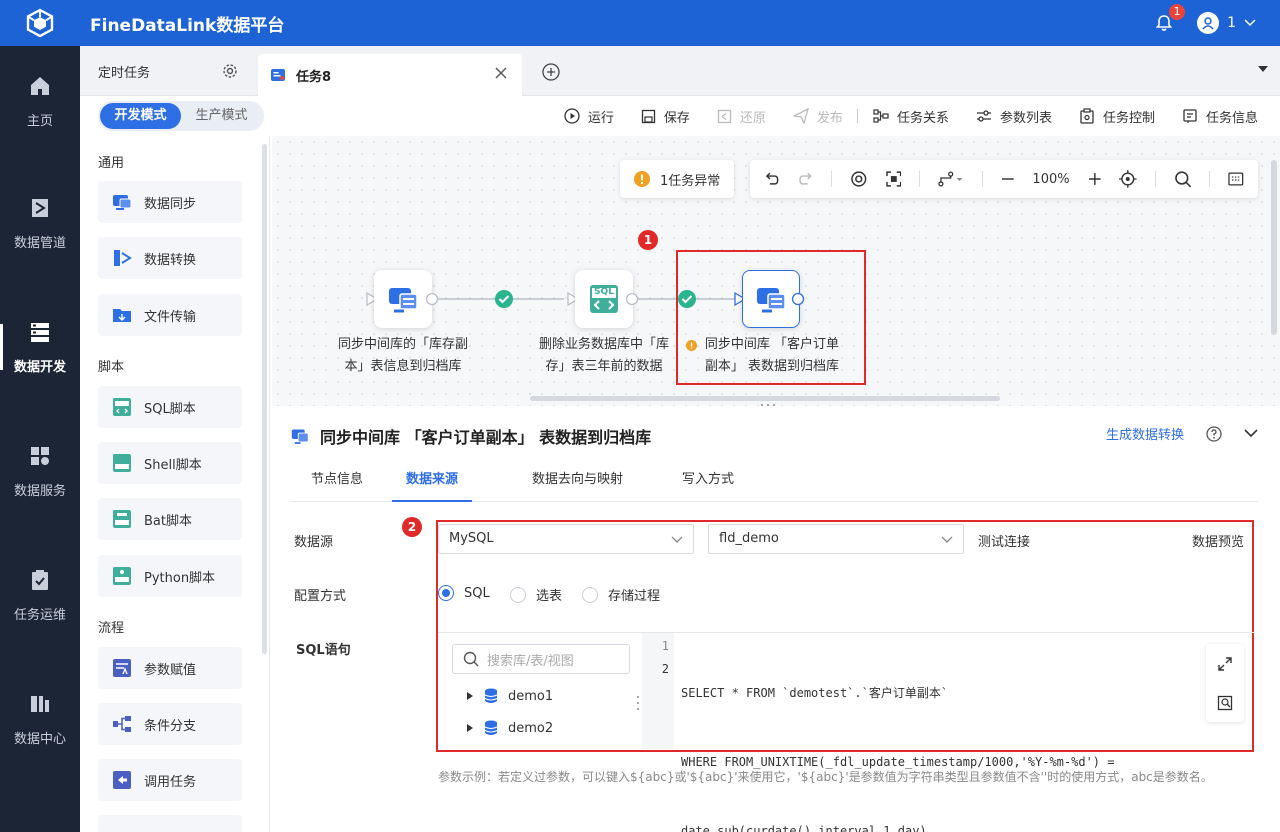  What do you see at coordinates (40, 347) in the screenshot?
I see `nav-item-dev: 数据开发` at bounding box center [40, 347].